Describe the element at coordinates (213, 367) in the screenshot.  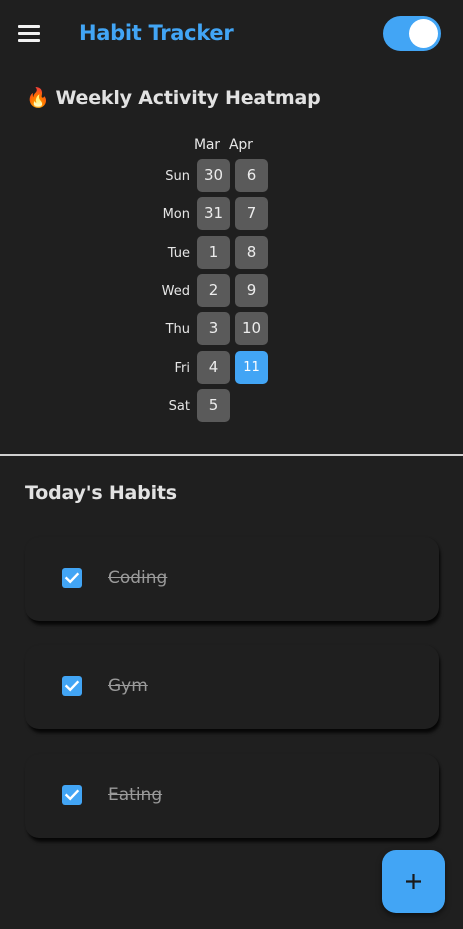
I see `heatmap-cell: 4` at that location.